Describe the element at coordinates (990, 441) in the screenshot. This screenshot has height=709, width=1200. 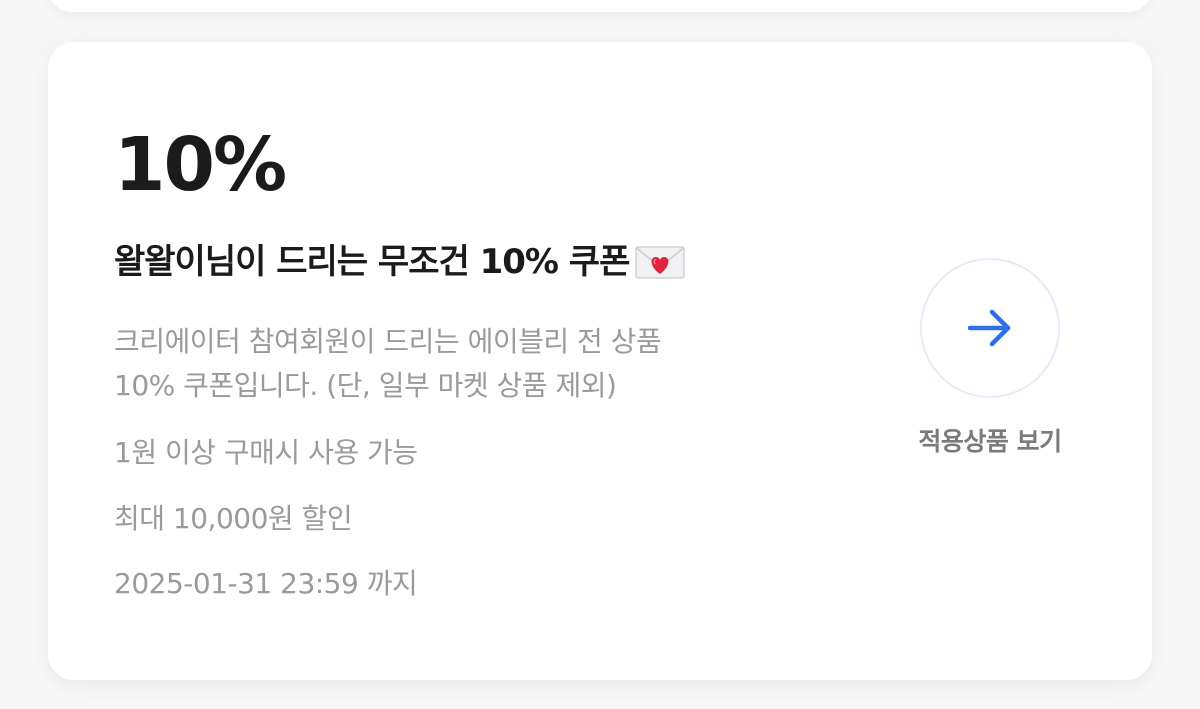
I see `view-applicable-products-label: 적용상품 보기` at that location.